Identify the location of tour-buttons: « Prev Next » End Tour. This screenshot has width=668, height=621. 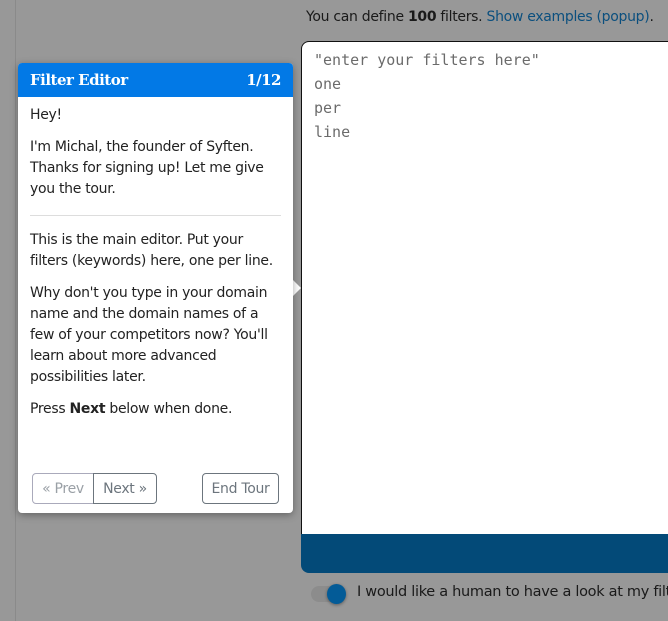
(155, 488).